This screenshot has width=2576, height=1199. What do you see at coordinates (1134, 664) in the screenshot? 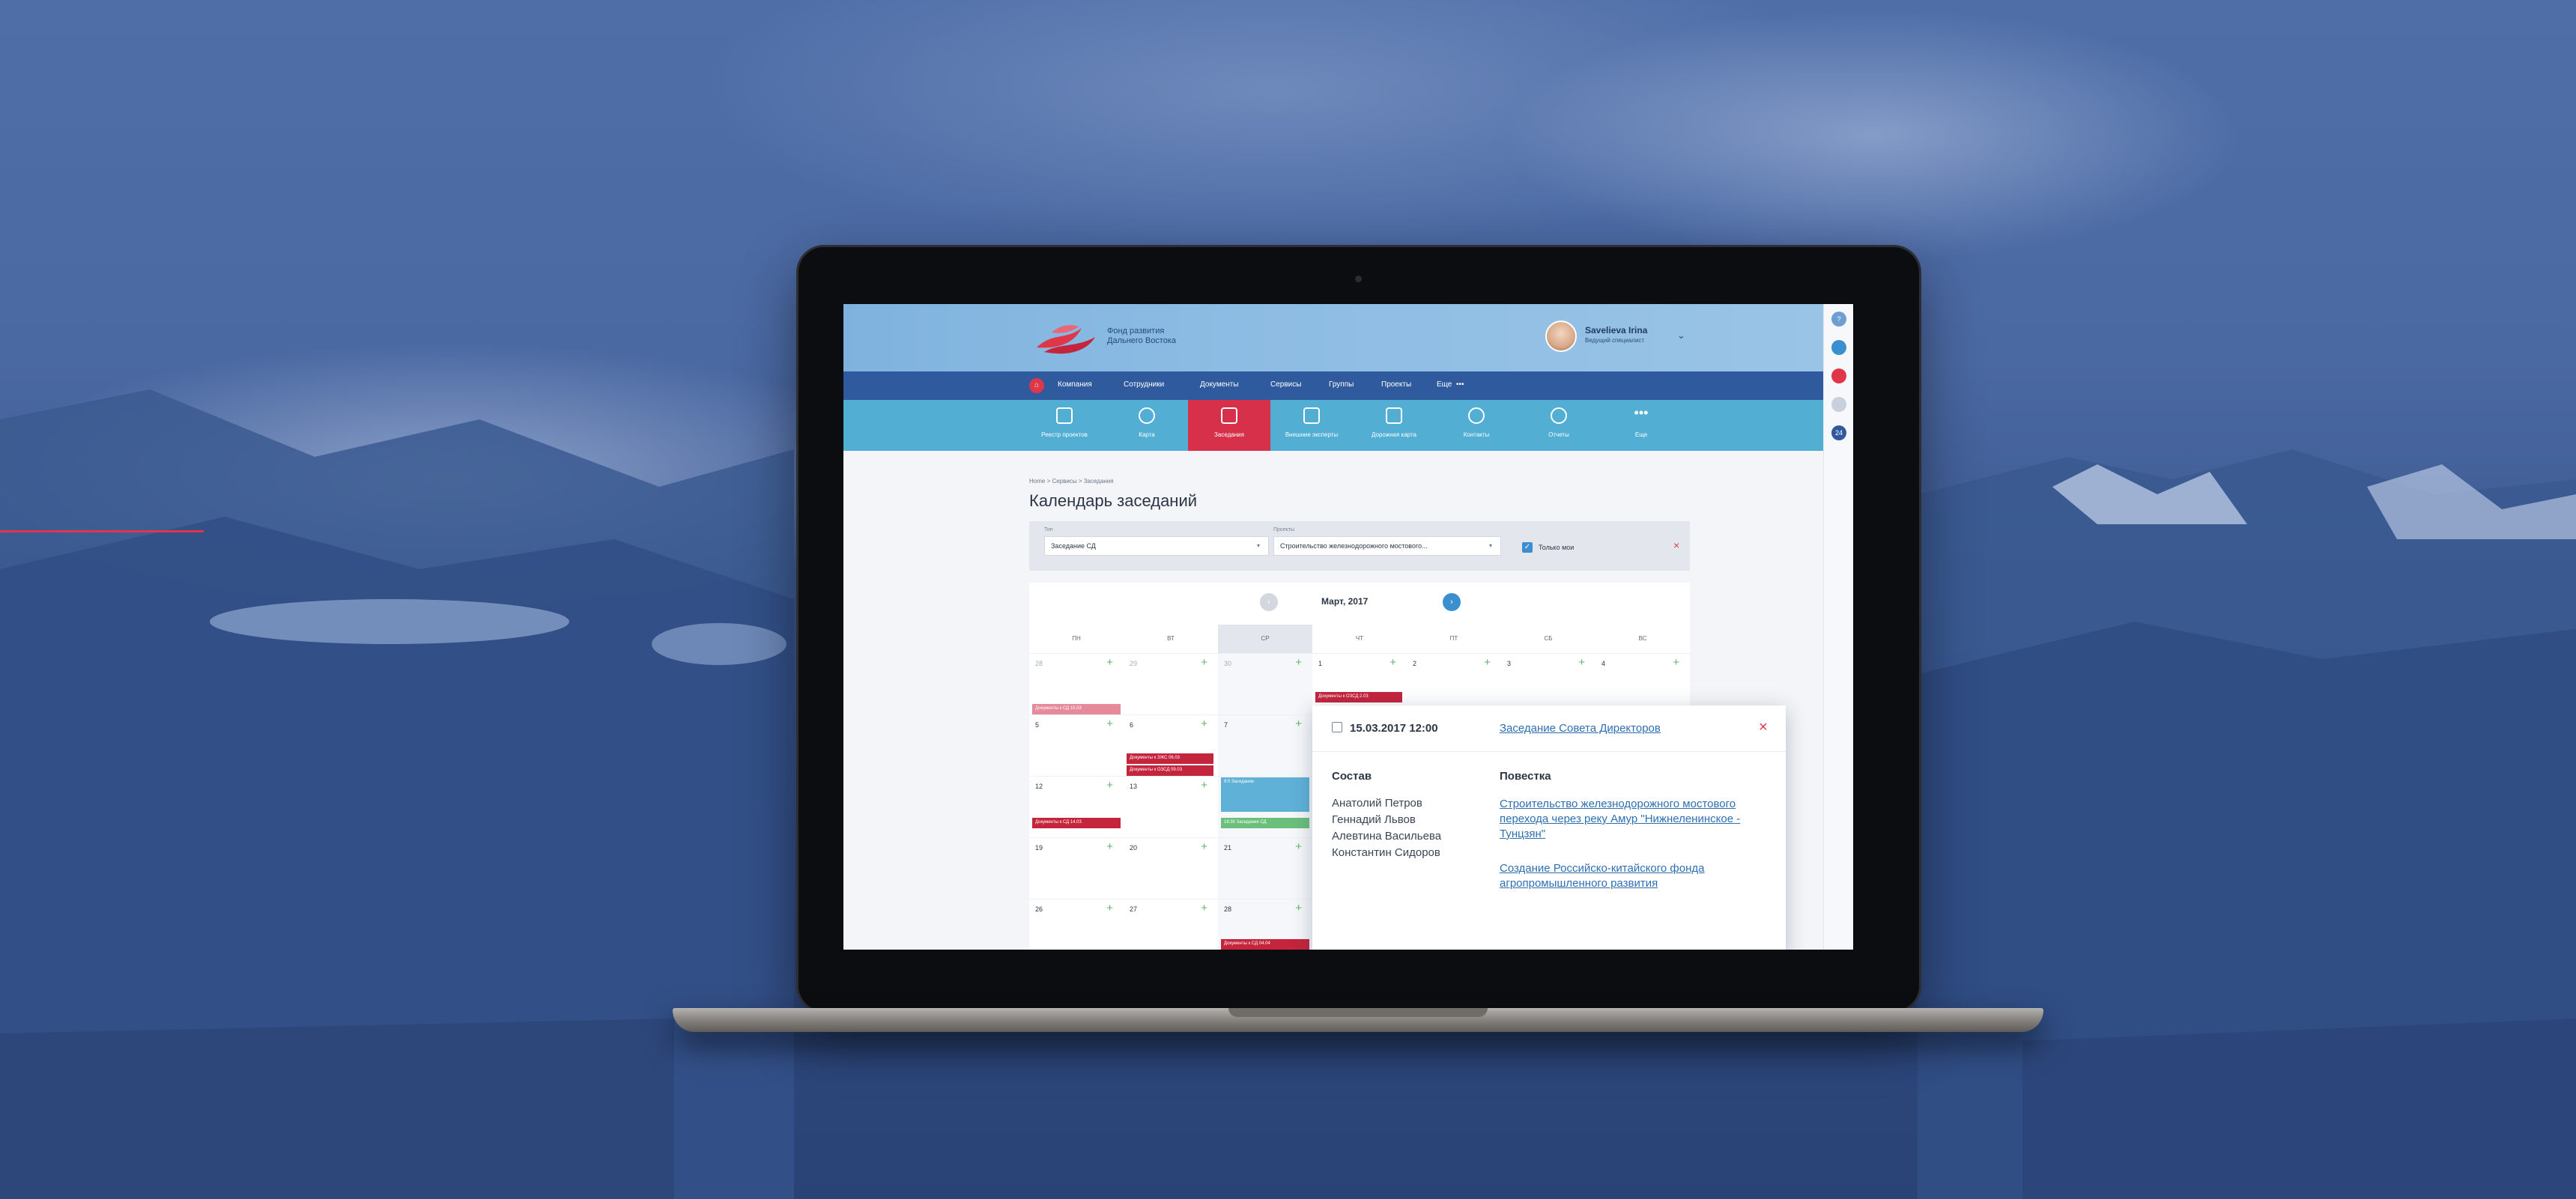
I see `day-number: 29` at bounding box center [1134, 664].